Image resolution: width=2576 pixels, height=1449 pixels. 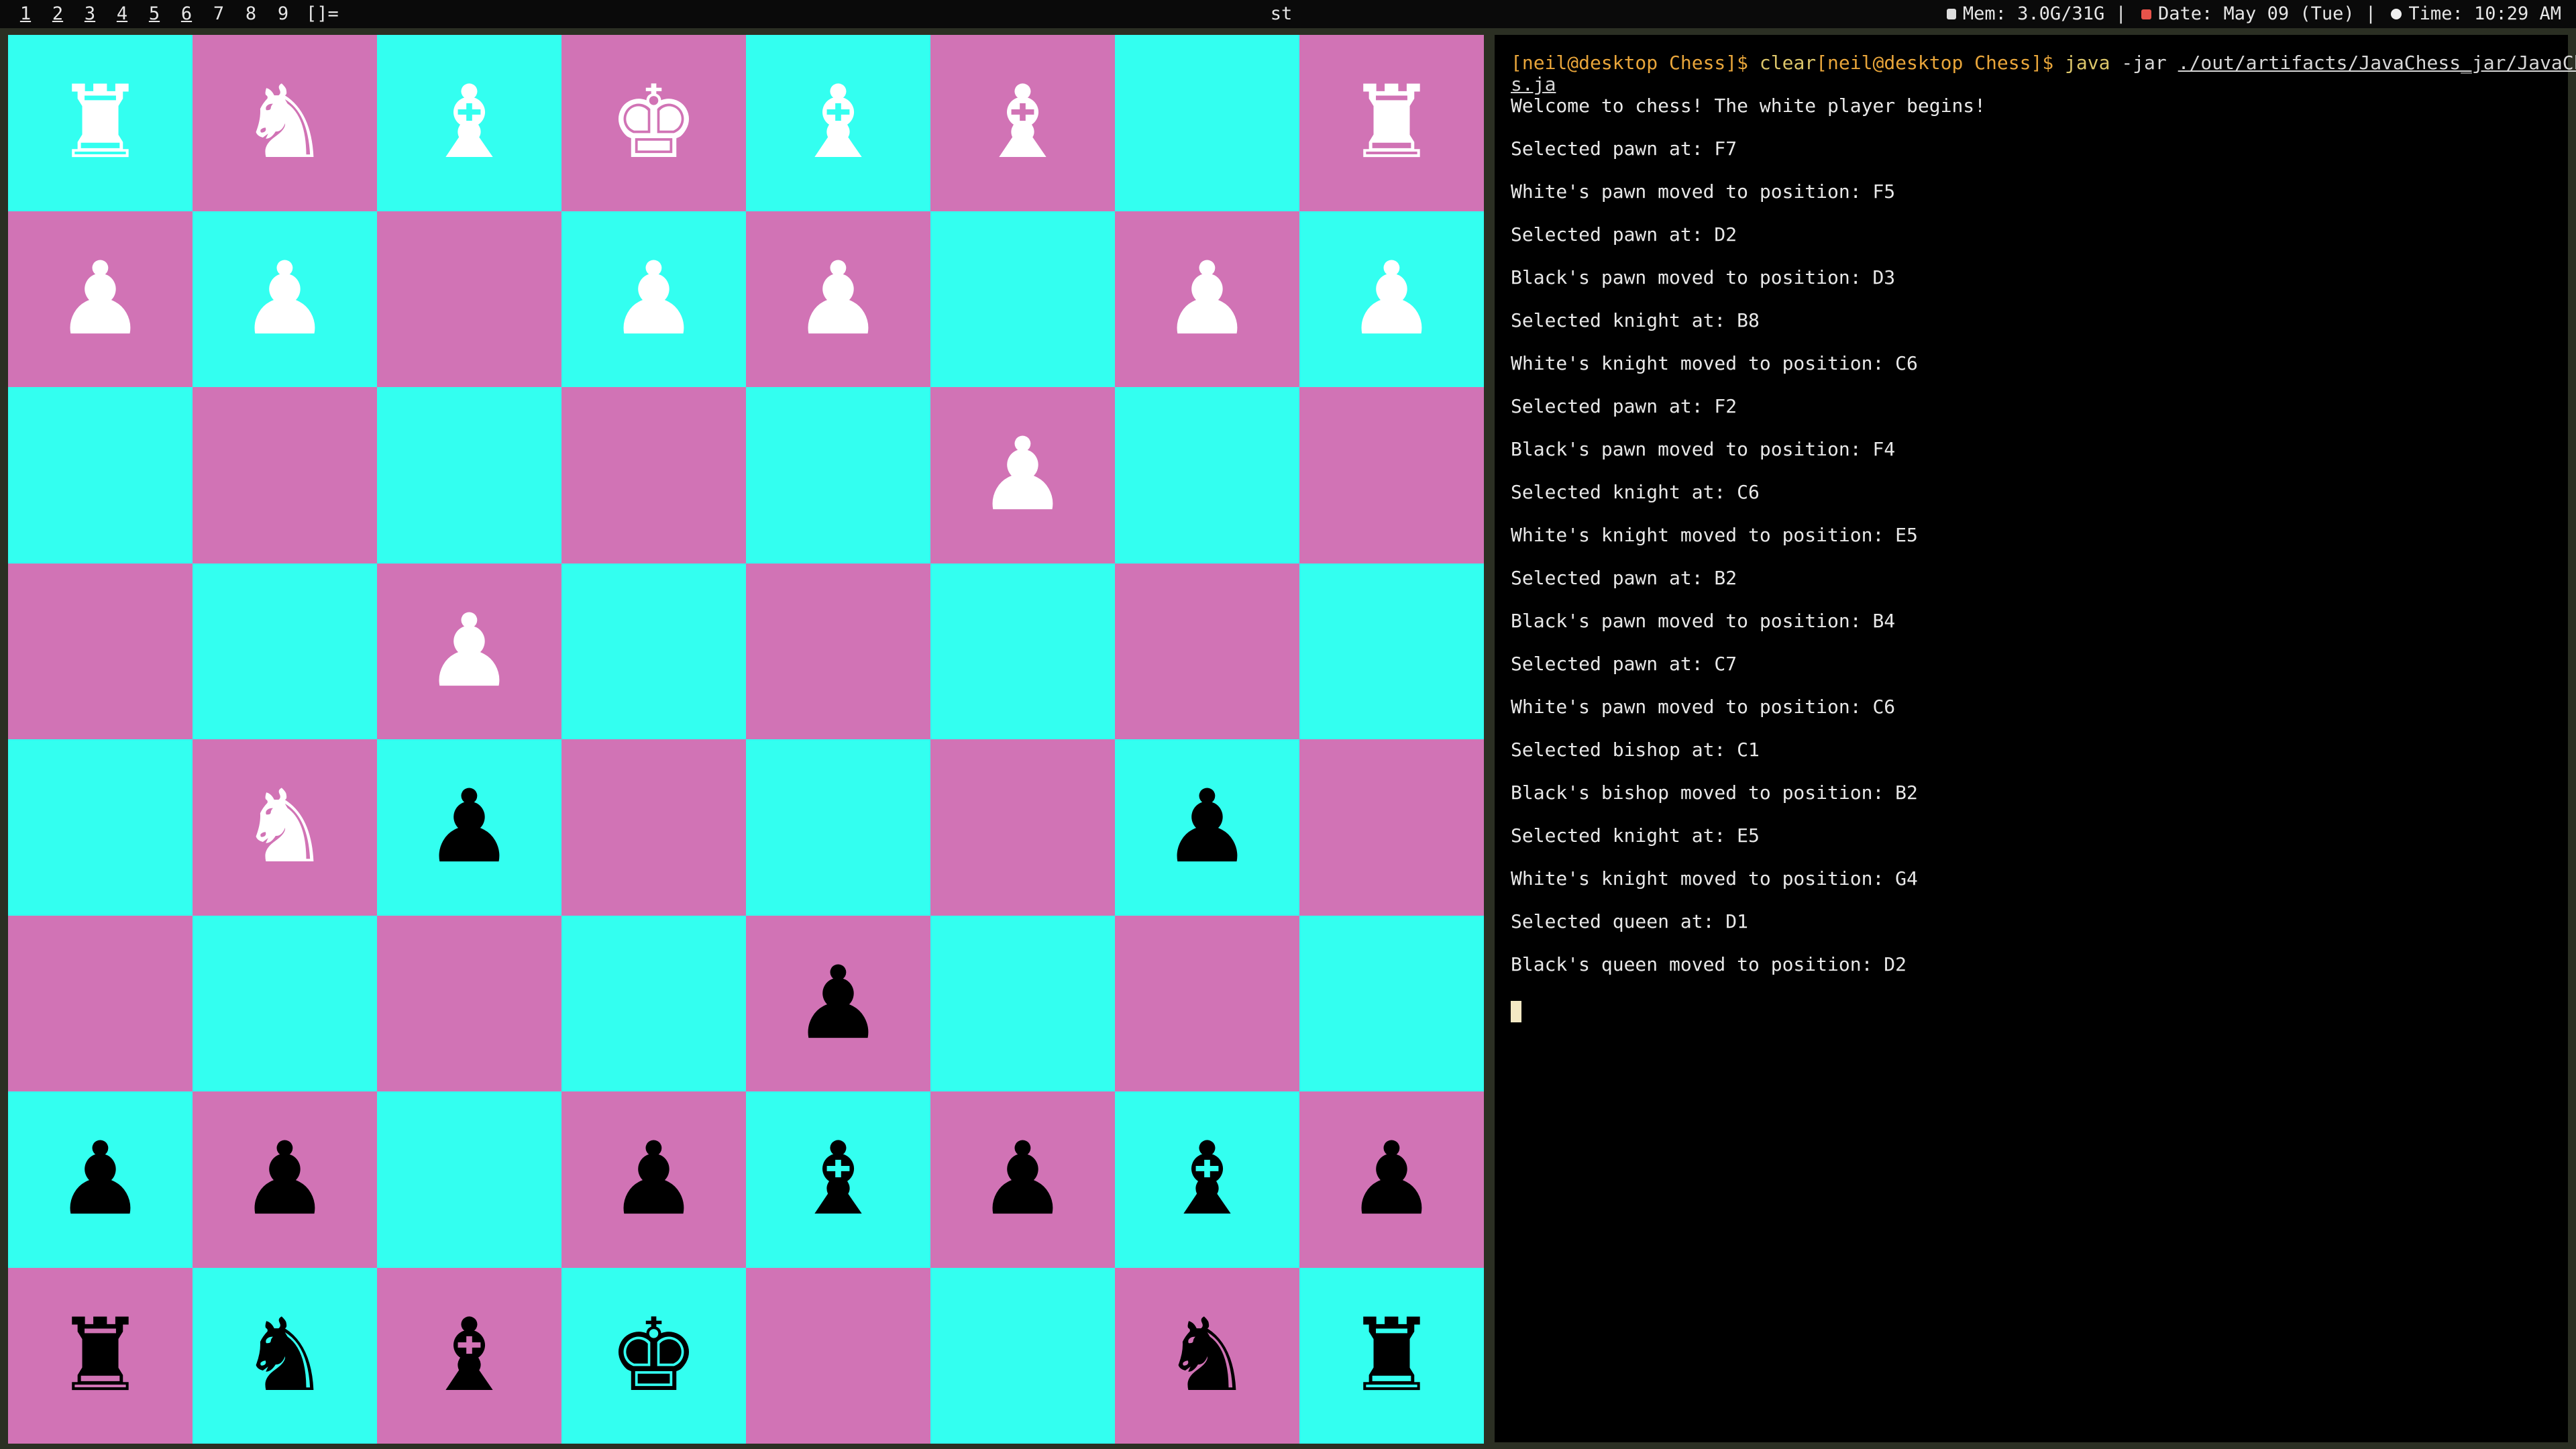 What do you see at coordinates (2039, 1009) in the screenshot?
I see `input-line` at bounding box center [2039, 1009].